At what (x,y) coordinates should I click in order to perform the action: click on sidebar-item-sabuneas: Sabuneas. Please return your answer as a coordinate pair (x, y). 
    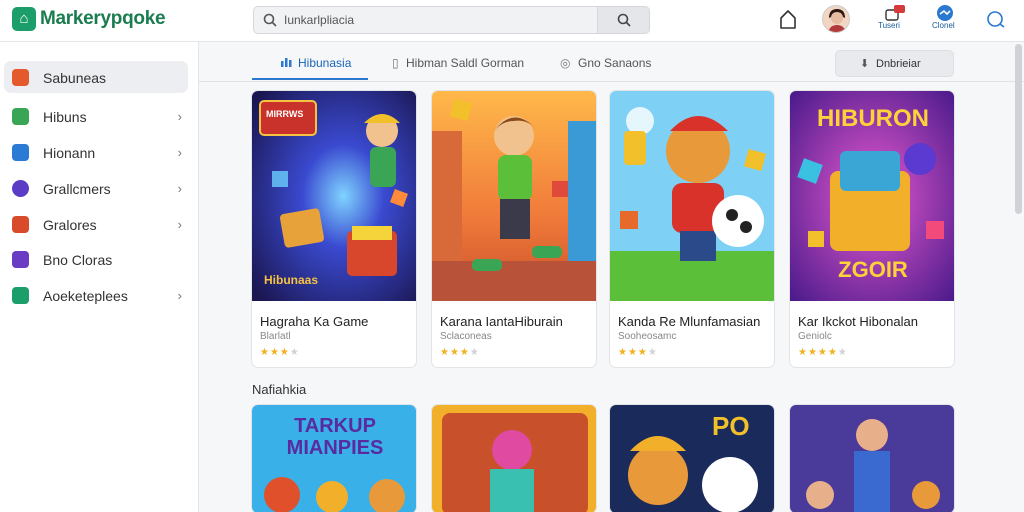
    Looking at the image, I should click on (96, 77).